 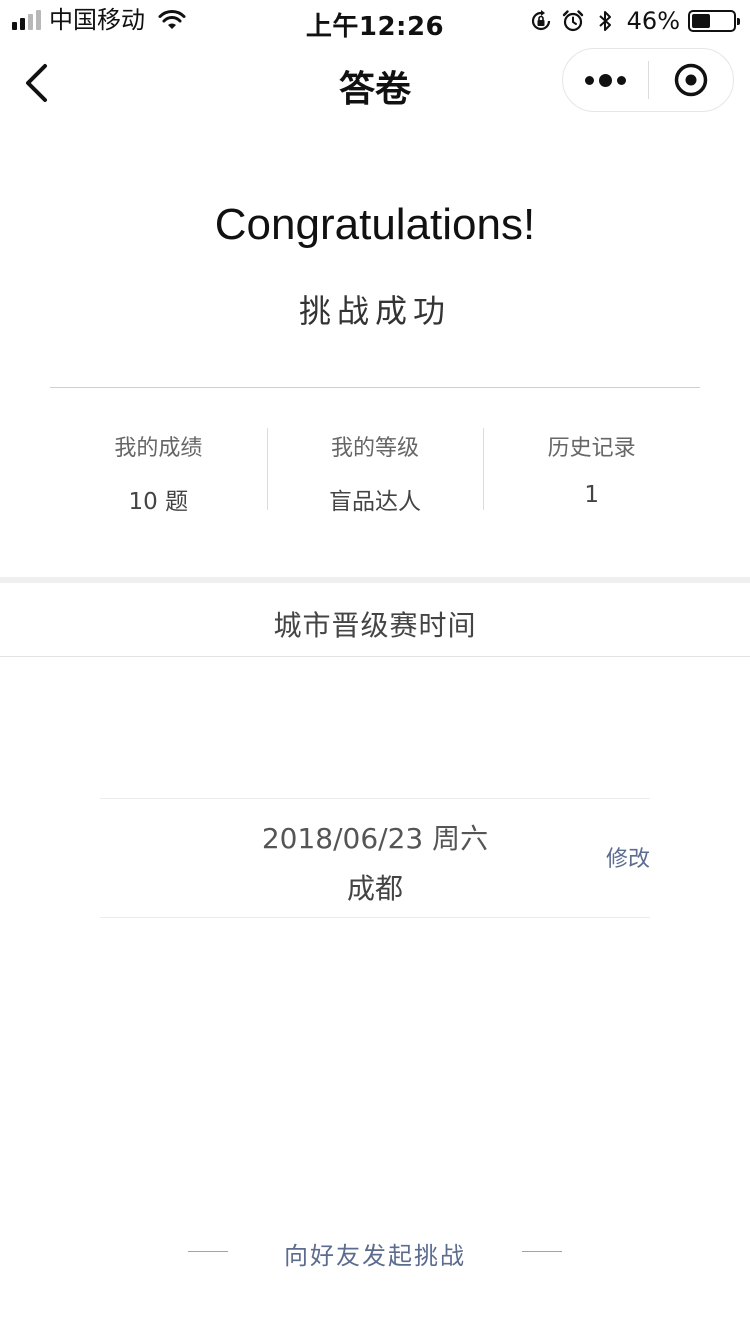 I want to click on stat-history: 历史记录 1, so click(x=591, y=469).